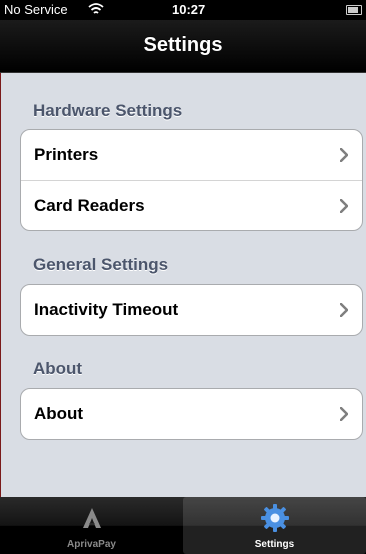 The width and height of the screenshot is (366, 554). I want to click on page-title: Settings, so click(183, 45).